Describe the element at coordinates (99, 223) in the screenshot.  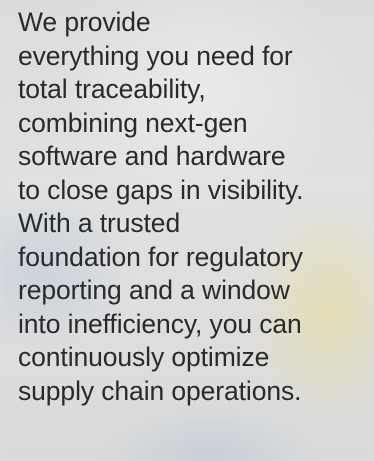
I see `paragraph-line: With a trusted` at that location.